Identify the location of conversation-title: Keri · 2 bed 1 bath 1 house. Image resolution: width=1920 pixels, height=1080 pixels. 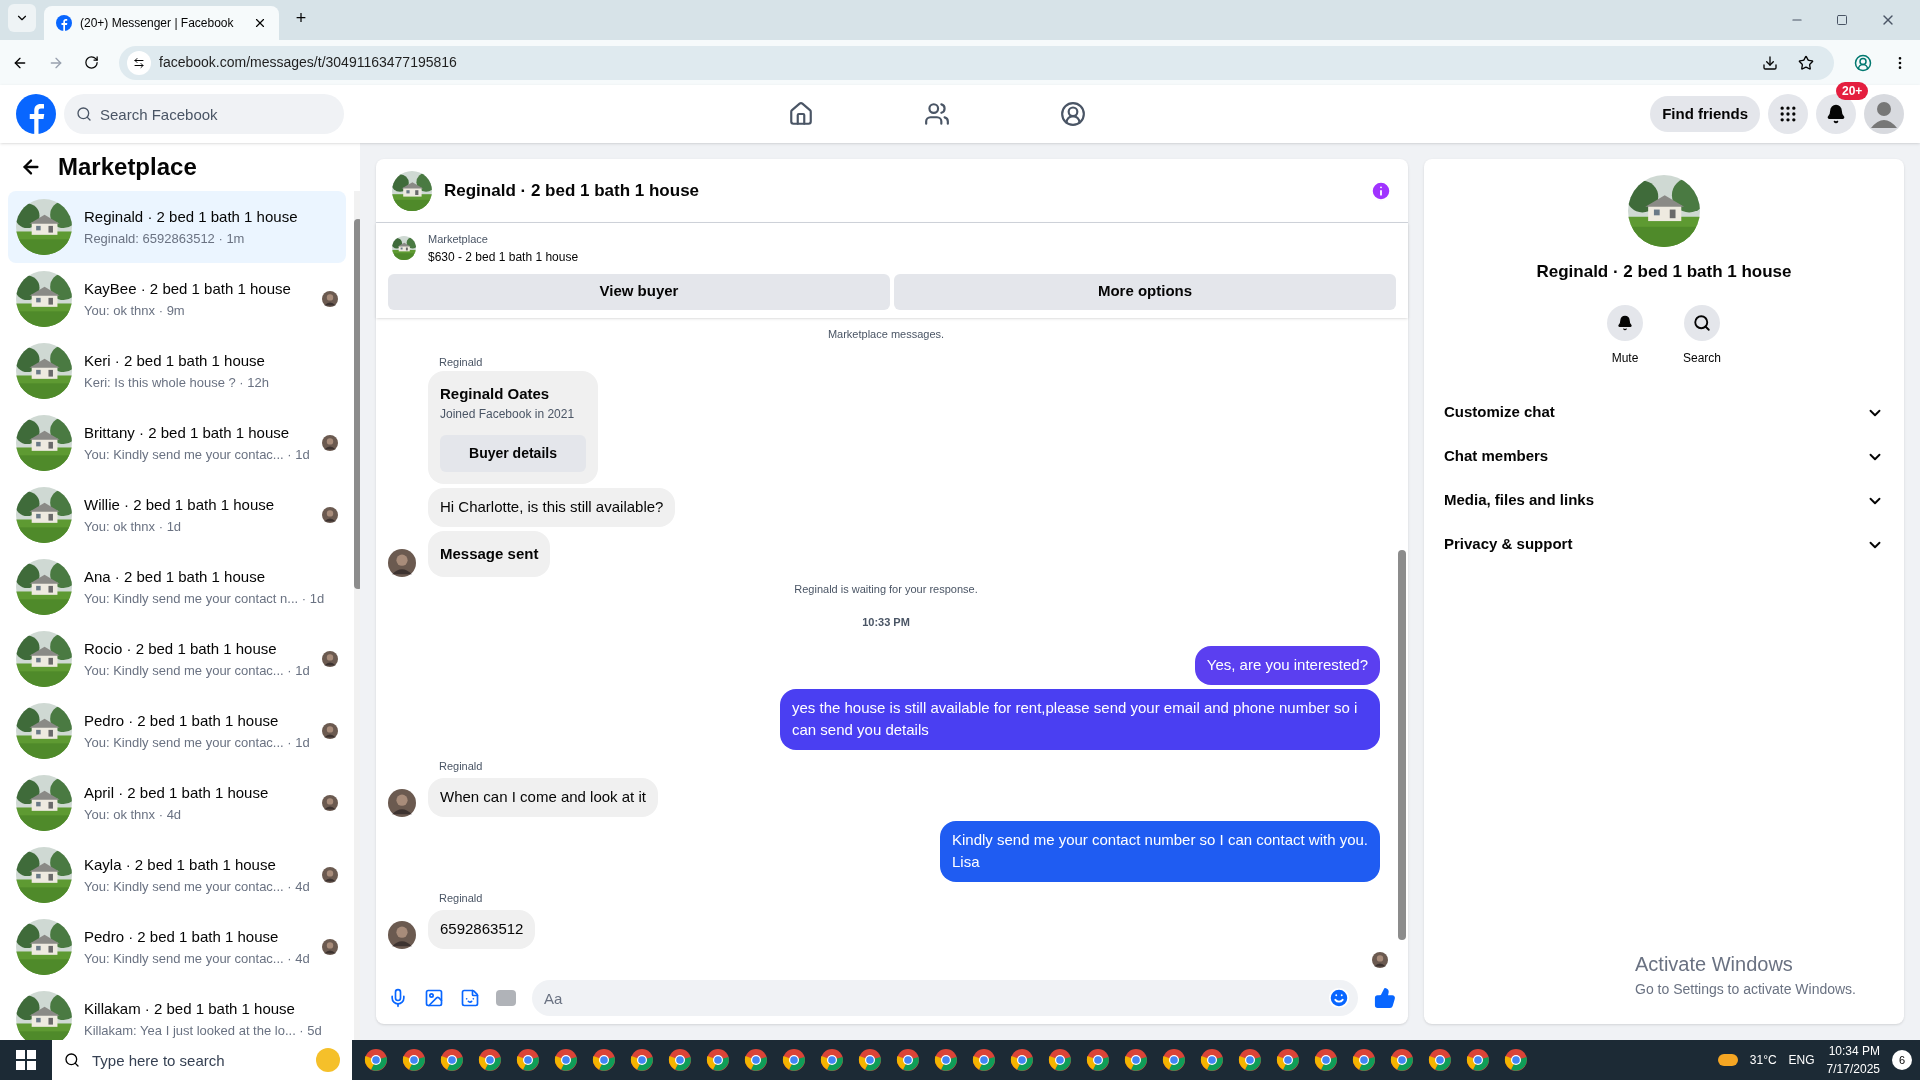
(175, 361).